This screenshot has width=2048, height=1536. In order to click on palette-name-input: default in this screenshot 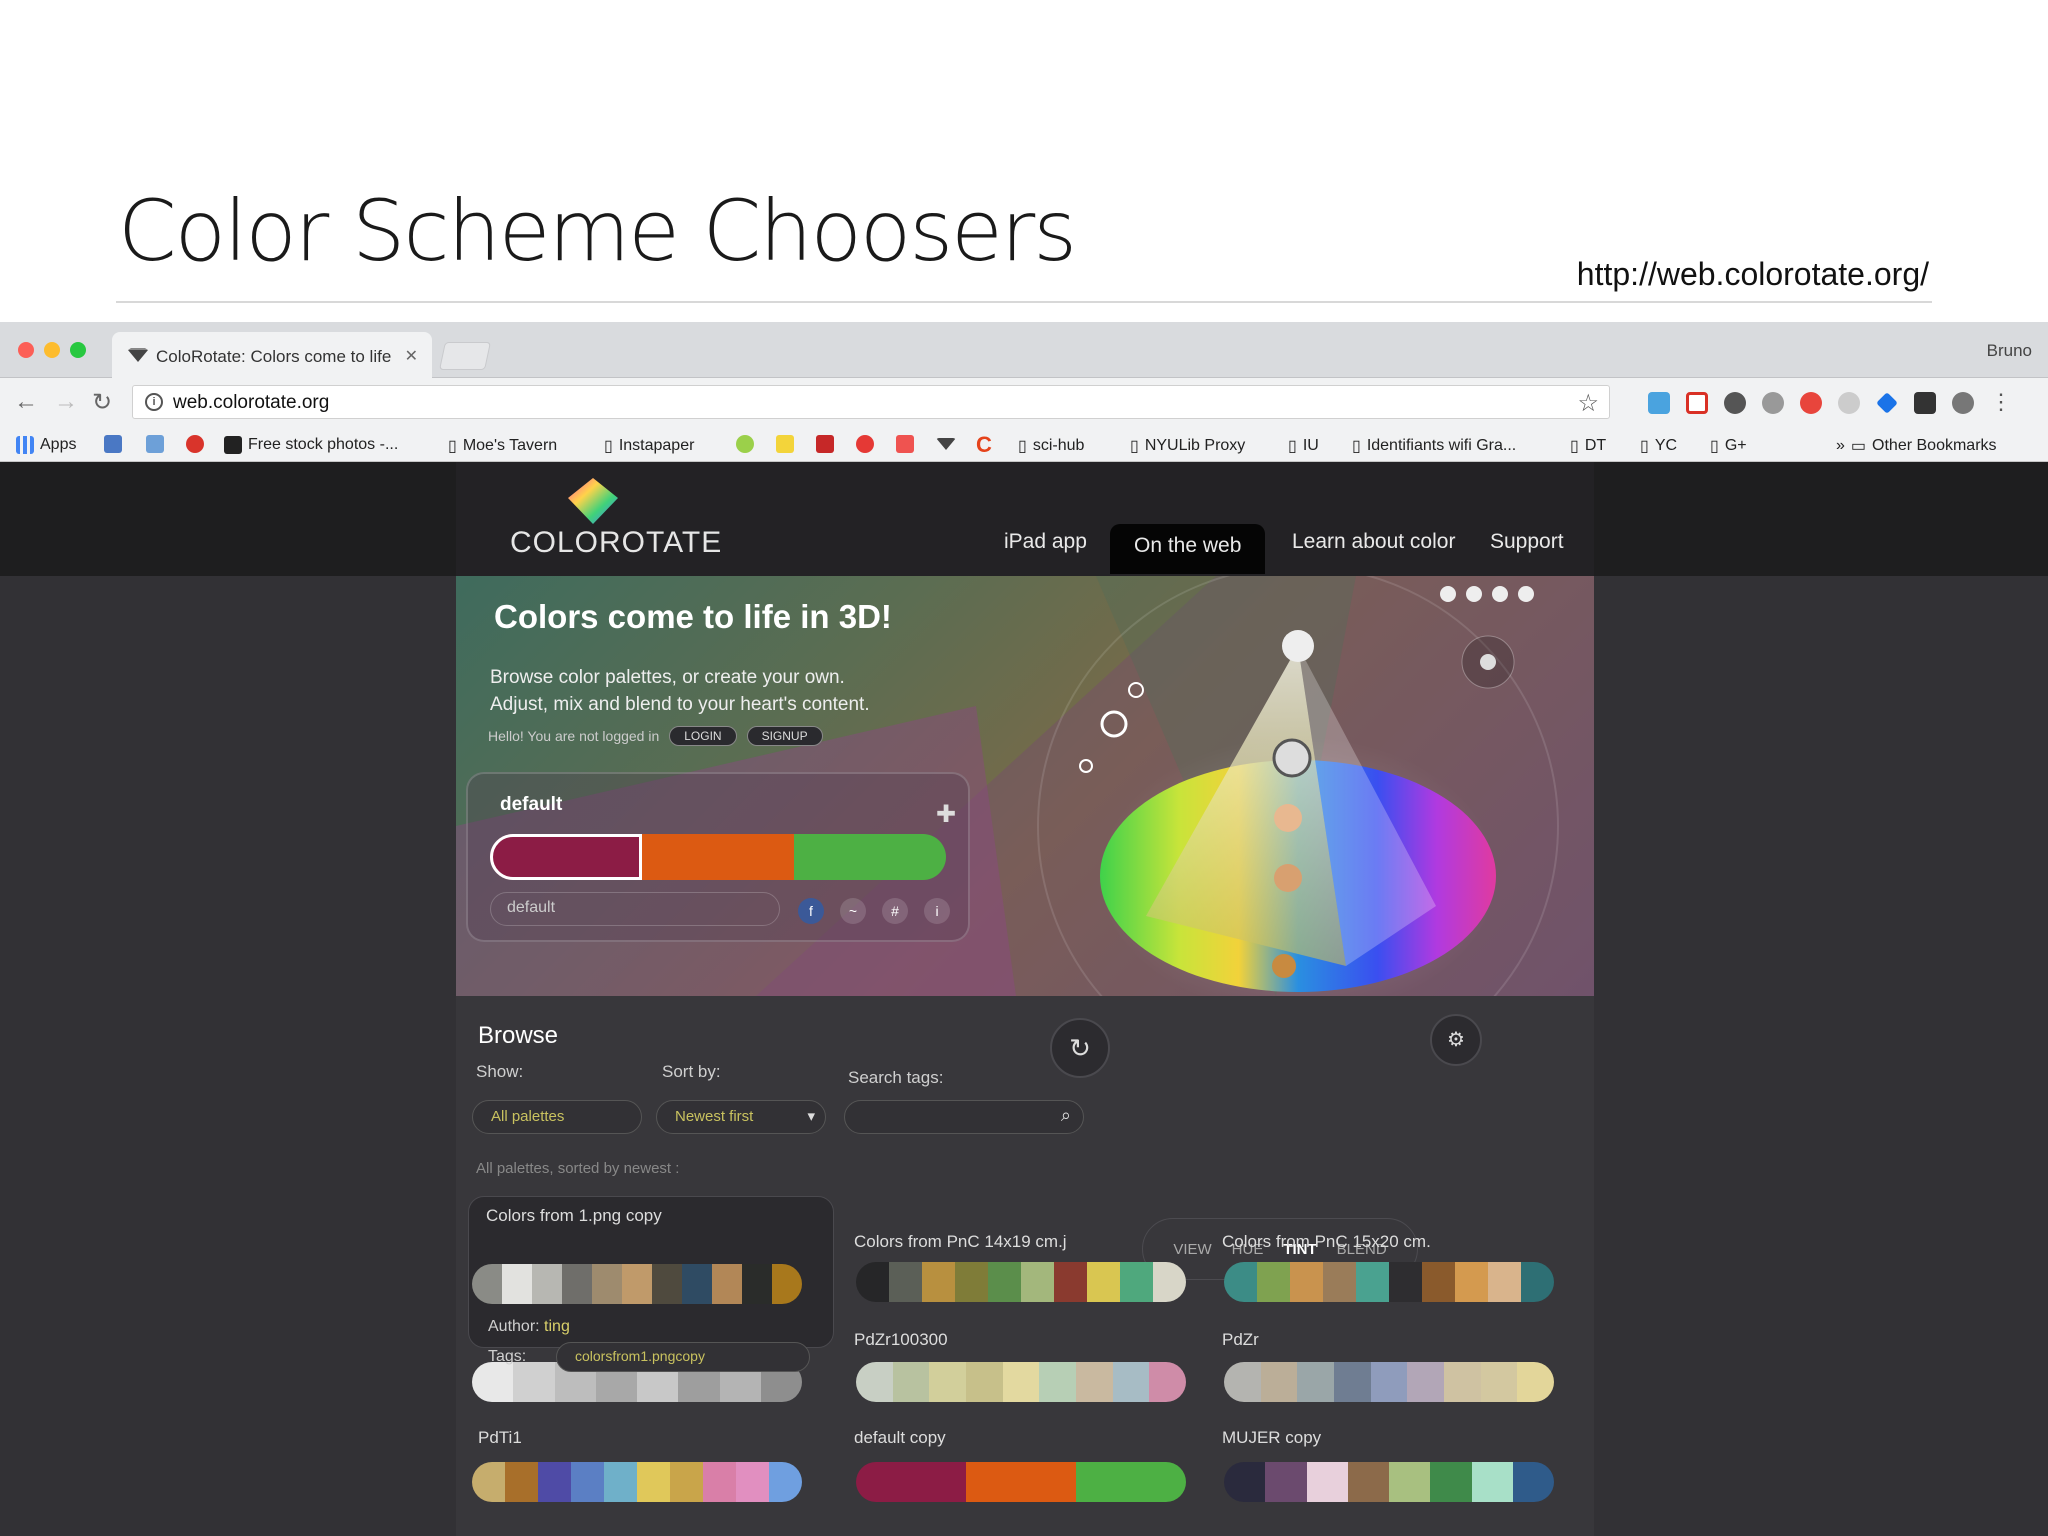, I will do `click(635, 909)`.